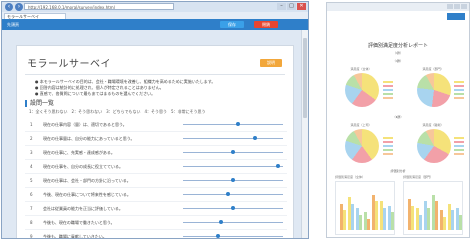  I want to click on maximize-button: □, so click(291, 6).